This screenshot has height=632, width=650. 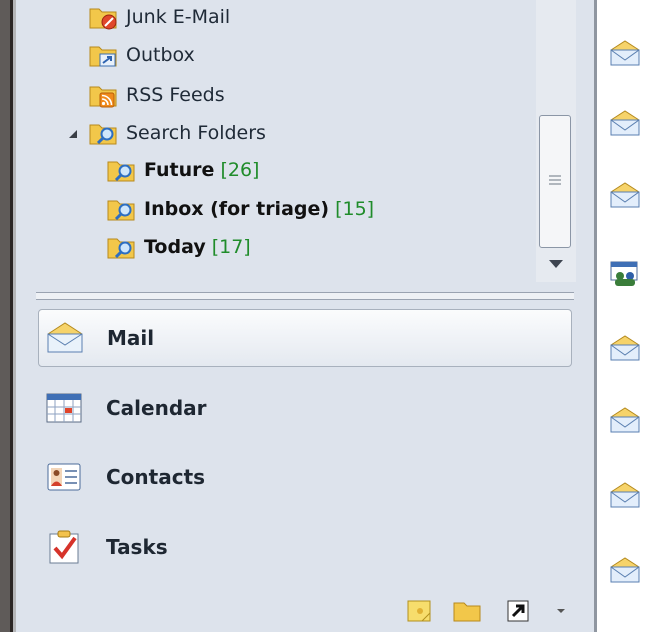 I want to click on search-folder-today: Today [17], so click(x=178, y=247).